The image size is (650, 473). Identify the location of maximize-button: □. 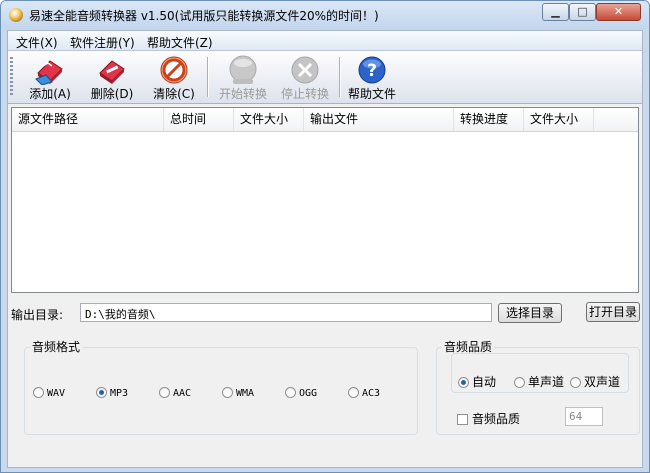
(582, 12).